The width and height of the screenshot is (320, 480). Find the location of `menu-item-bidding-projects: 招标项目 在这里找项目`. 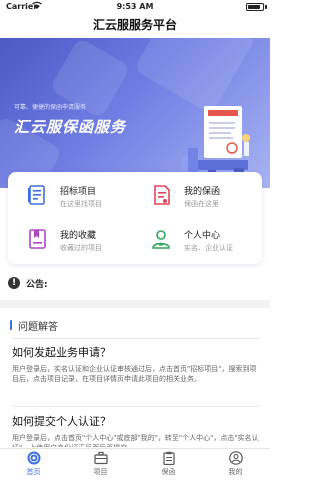

menu-item-bidding-projects: 招标项目 在这里找项目 is located at coordinates (74, 198).